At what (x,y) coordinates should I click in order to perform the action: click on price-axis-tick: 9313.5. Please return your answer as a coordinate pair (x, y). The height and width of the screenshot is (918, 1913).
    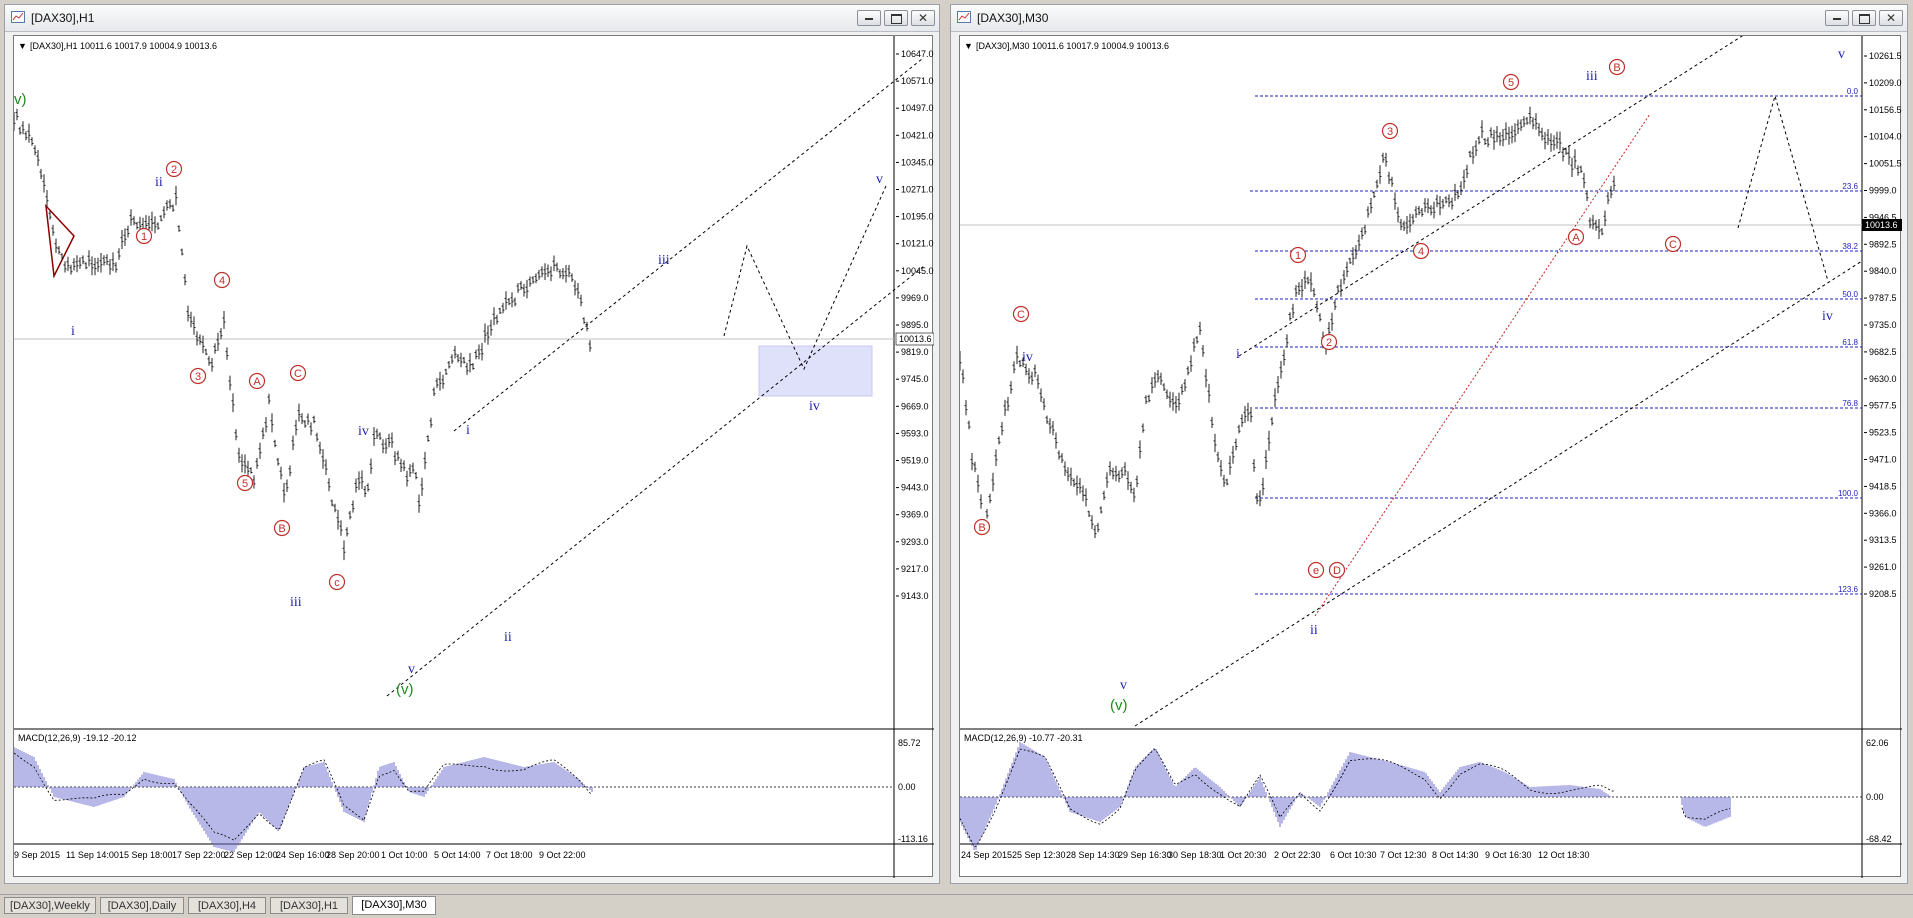
    Looking at the image, I should click on (1883, 540).